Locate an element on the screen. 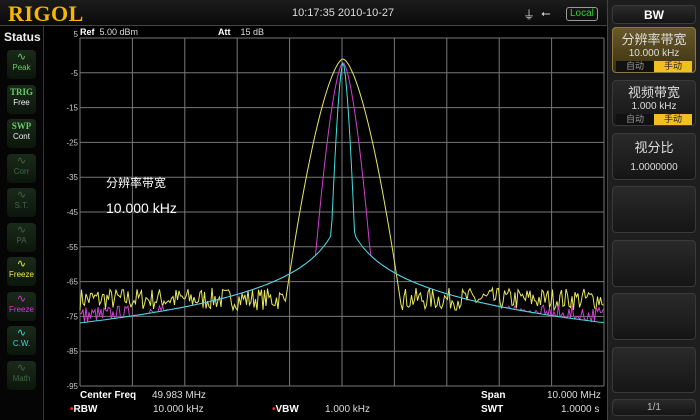 The image size is (700, 420). status-button-math-9: ∿ Math is located at coordinates (21, 375).